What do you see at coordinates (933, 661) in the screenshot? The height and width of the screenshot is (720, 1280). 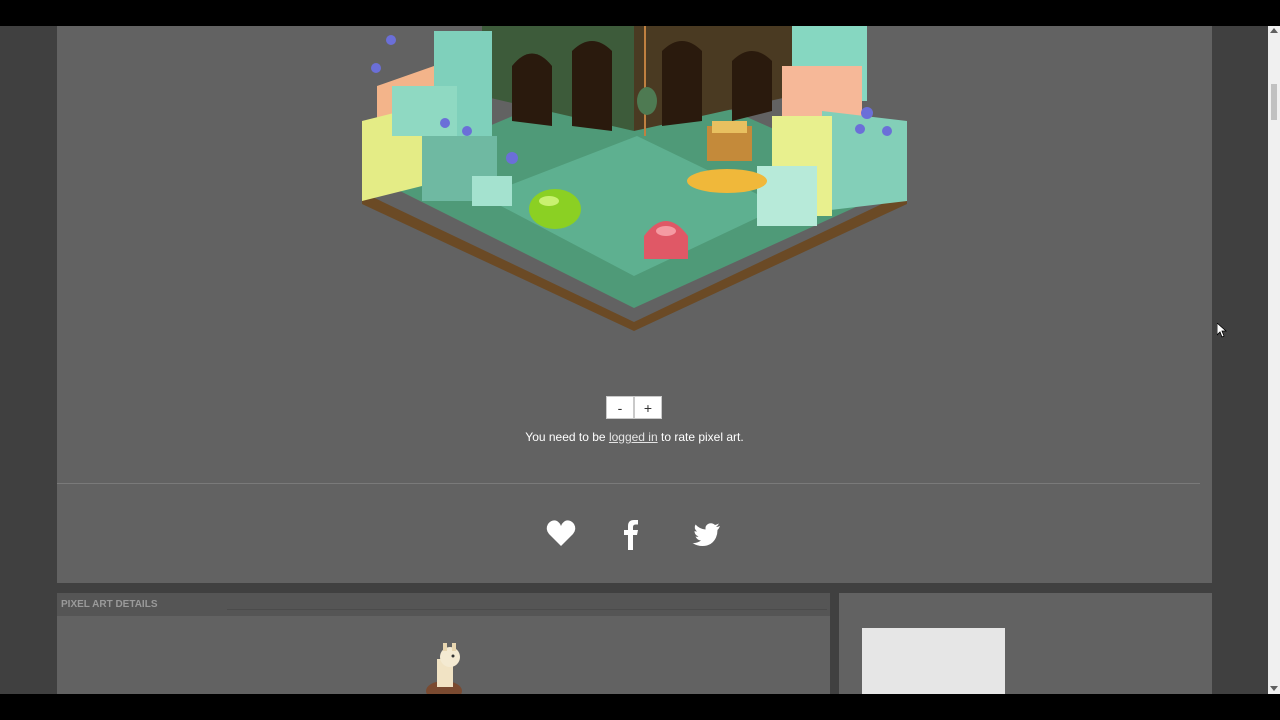 I see `ad-placeholder` at bounding box center [933, 661].